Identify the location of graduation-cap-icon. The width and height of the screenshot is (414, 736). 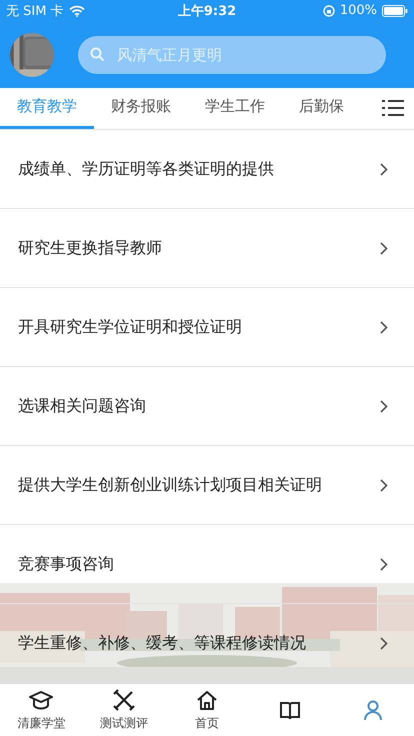
(41, 699).